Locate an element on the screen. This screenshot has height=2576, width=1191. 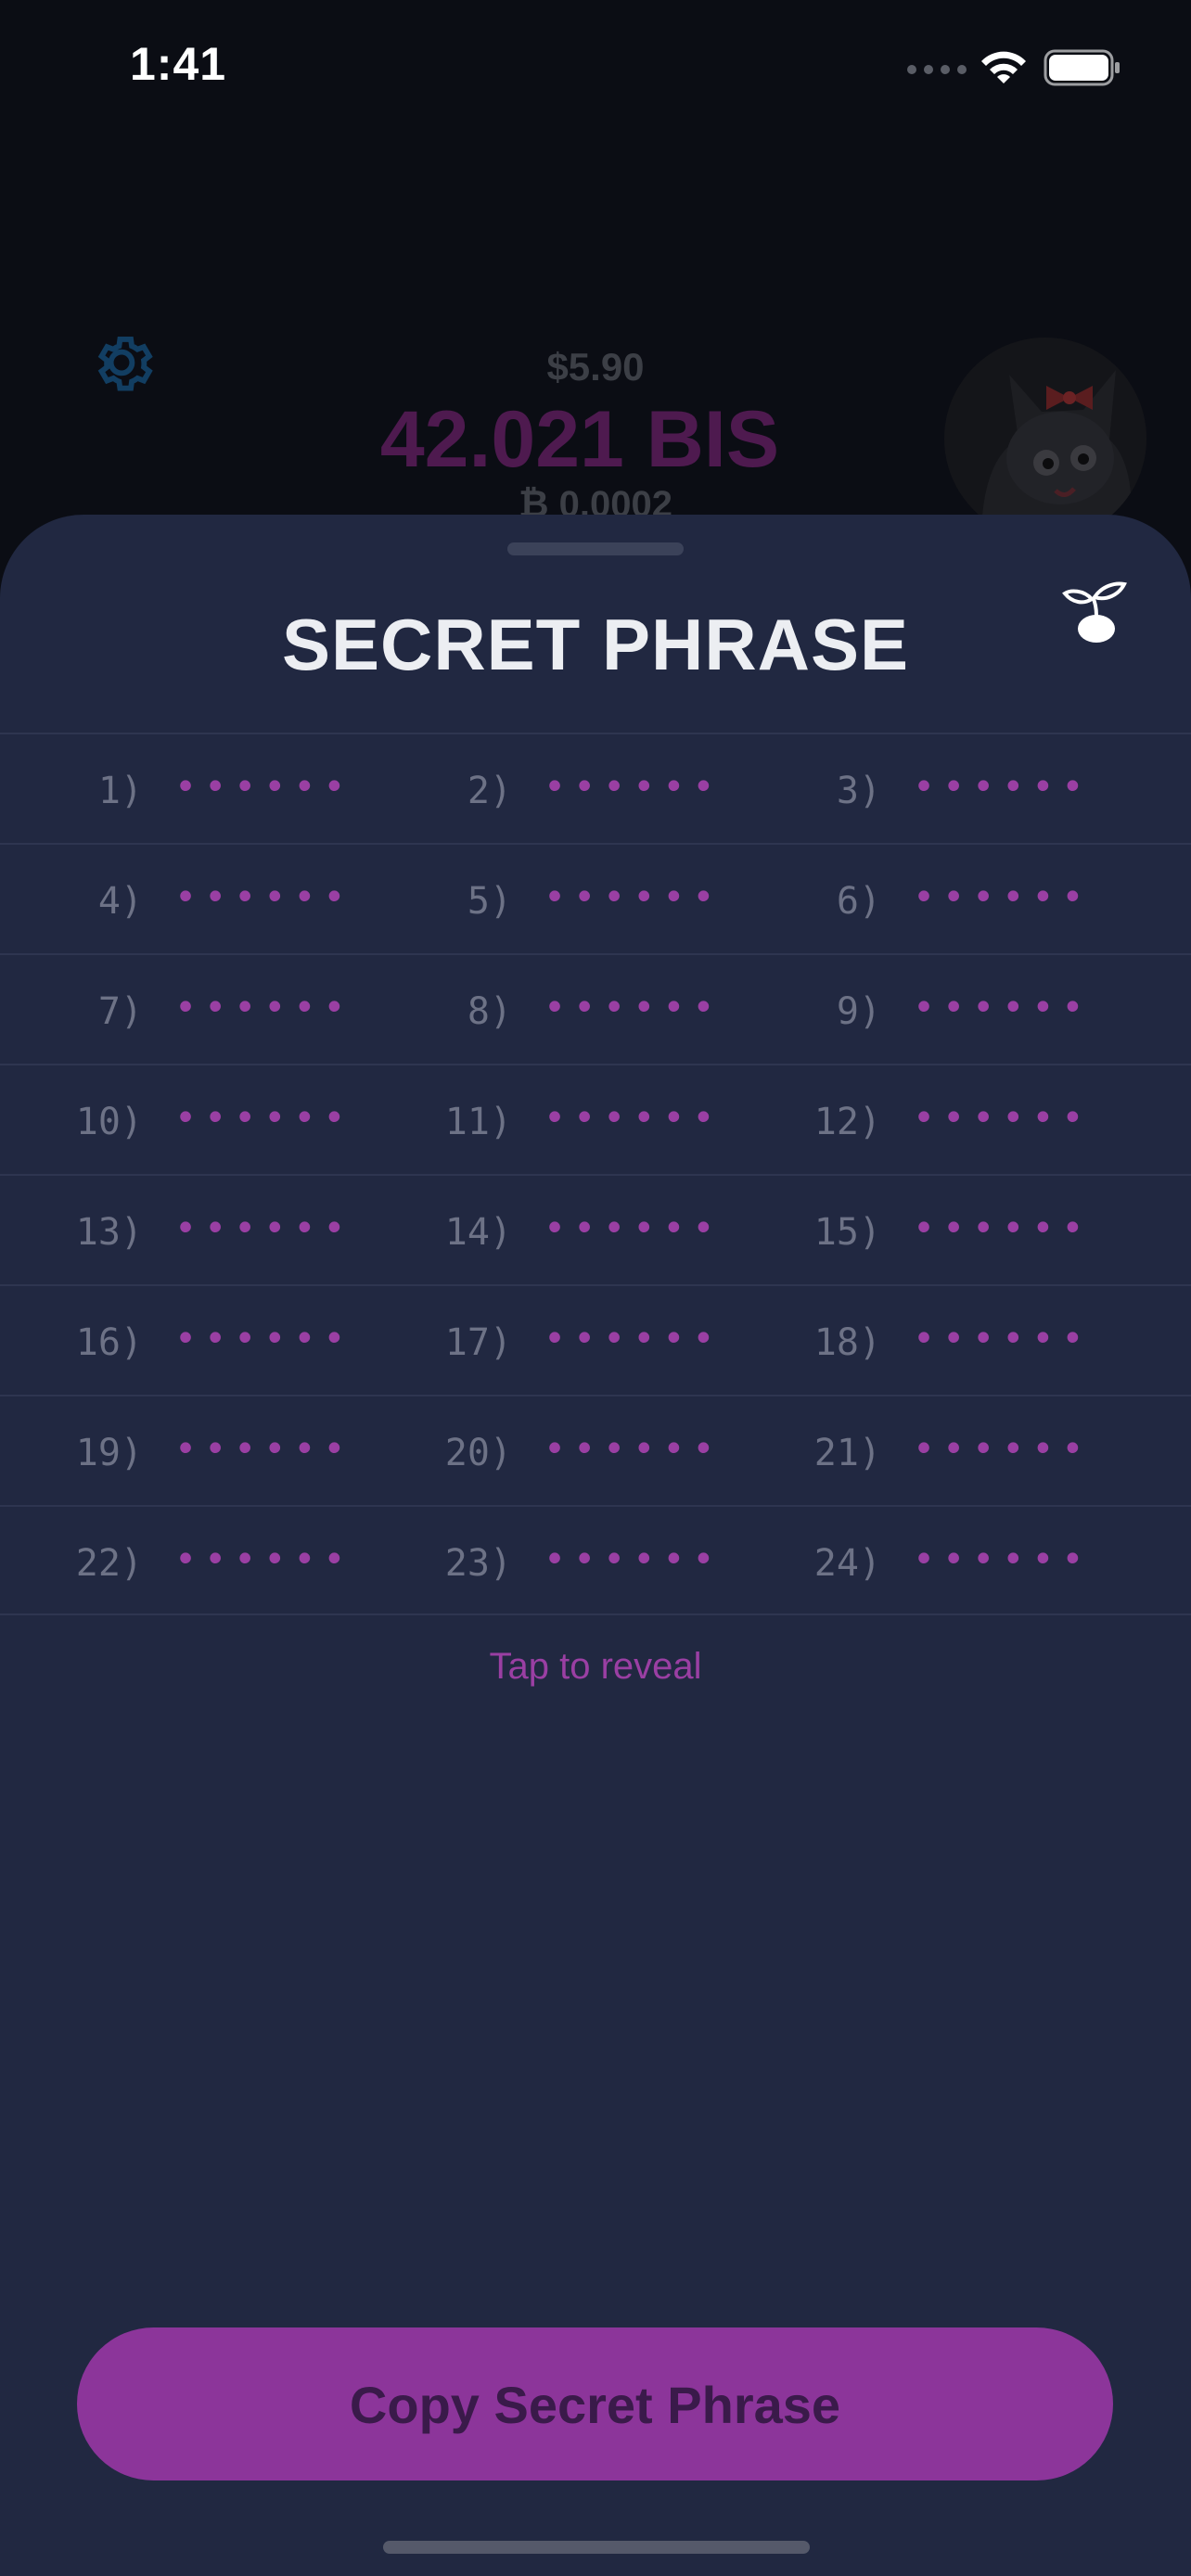
phrase-row: 19) •••••• 20) •••••• 21) •••••• is located at coordinates (595, 1450).